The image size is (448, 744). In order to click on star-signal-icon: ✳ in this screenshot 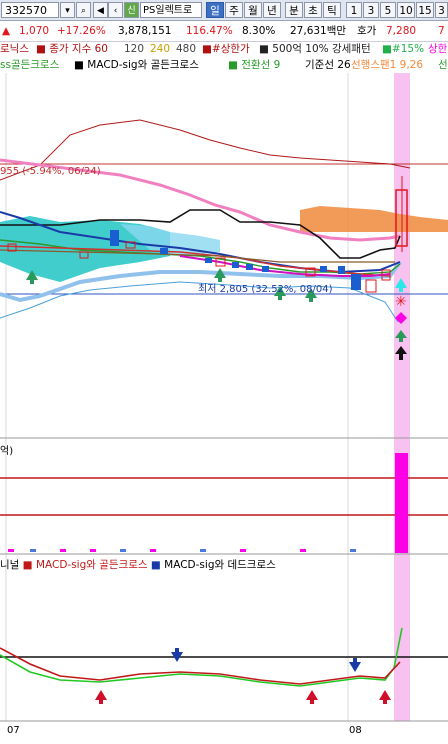, I will do `click(401, 302)`.